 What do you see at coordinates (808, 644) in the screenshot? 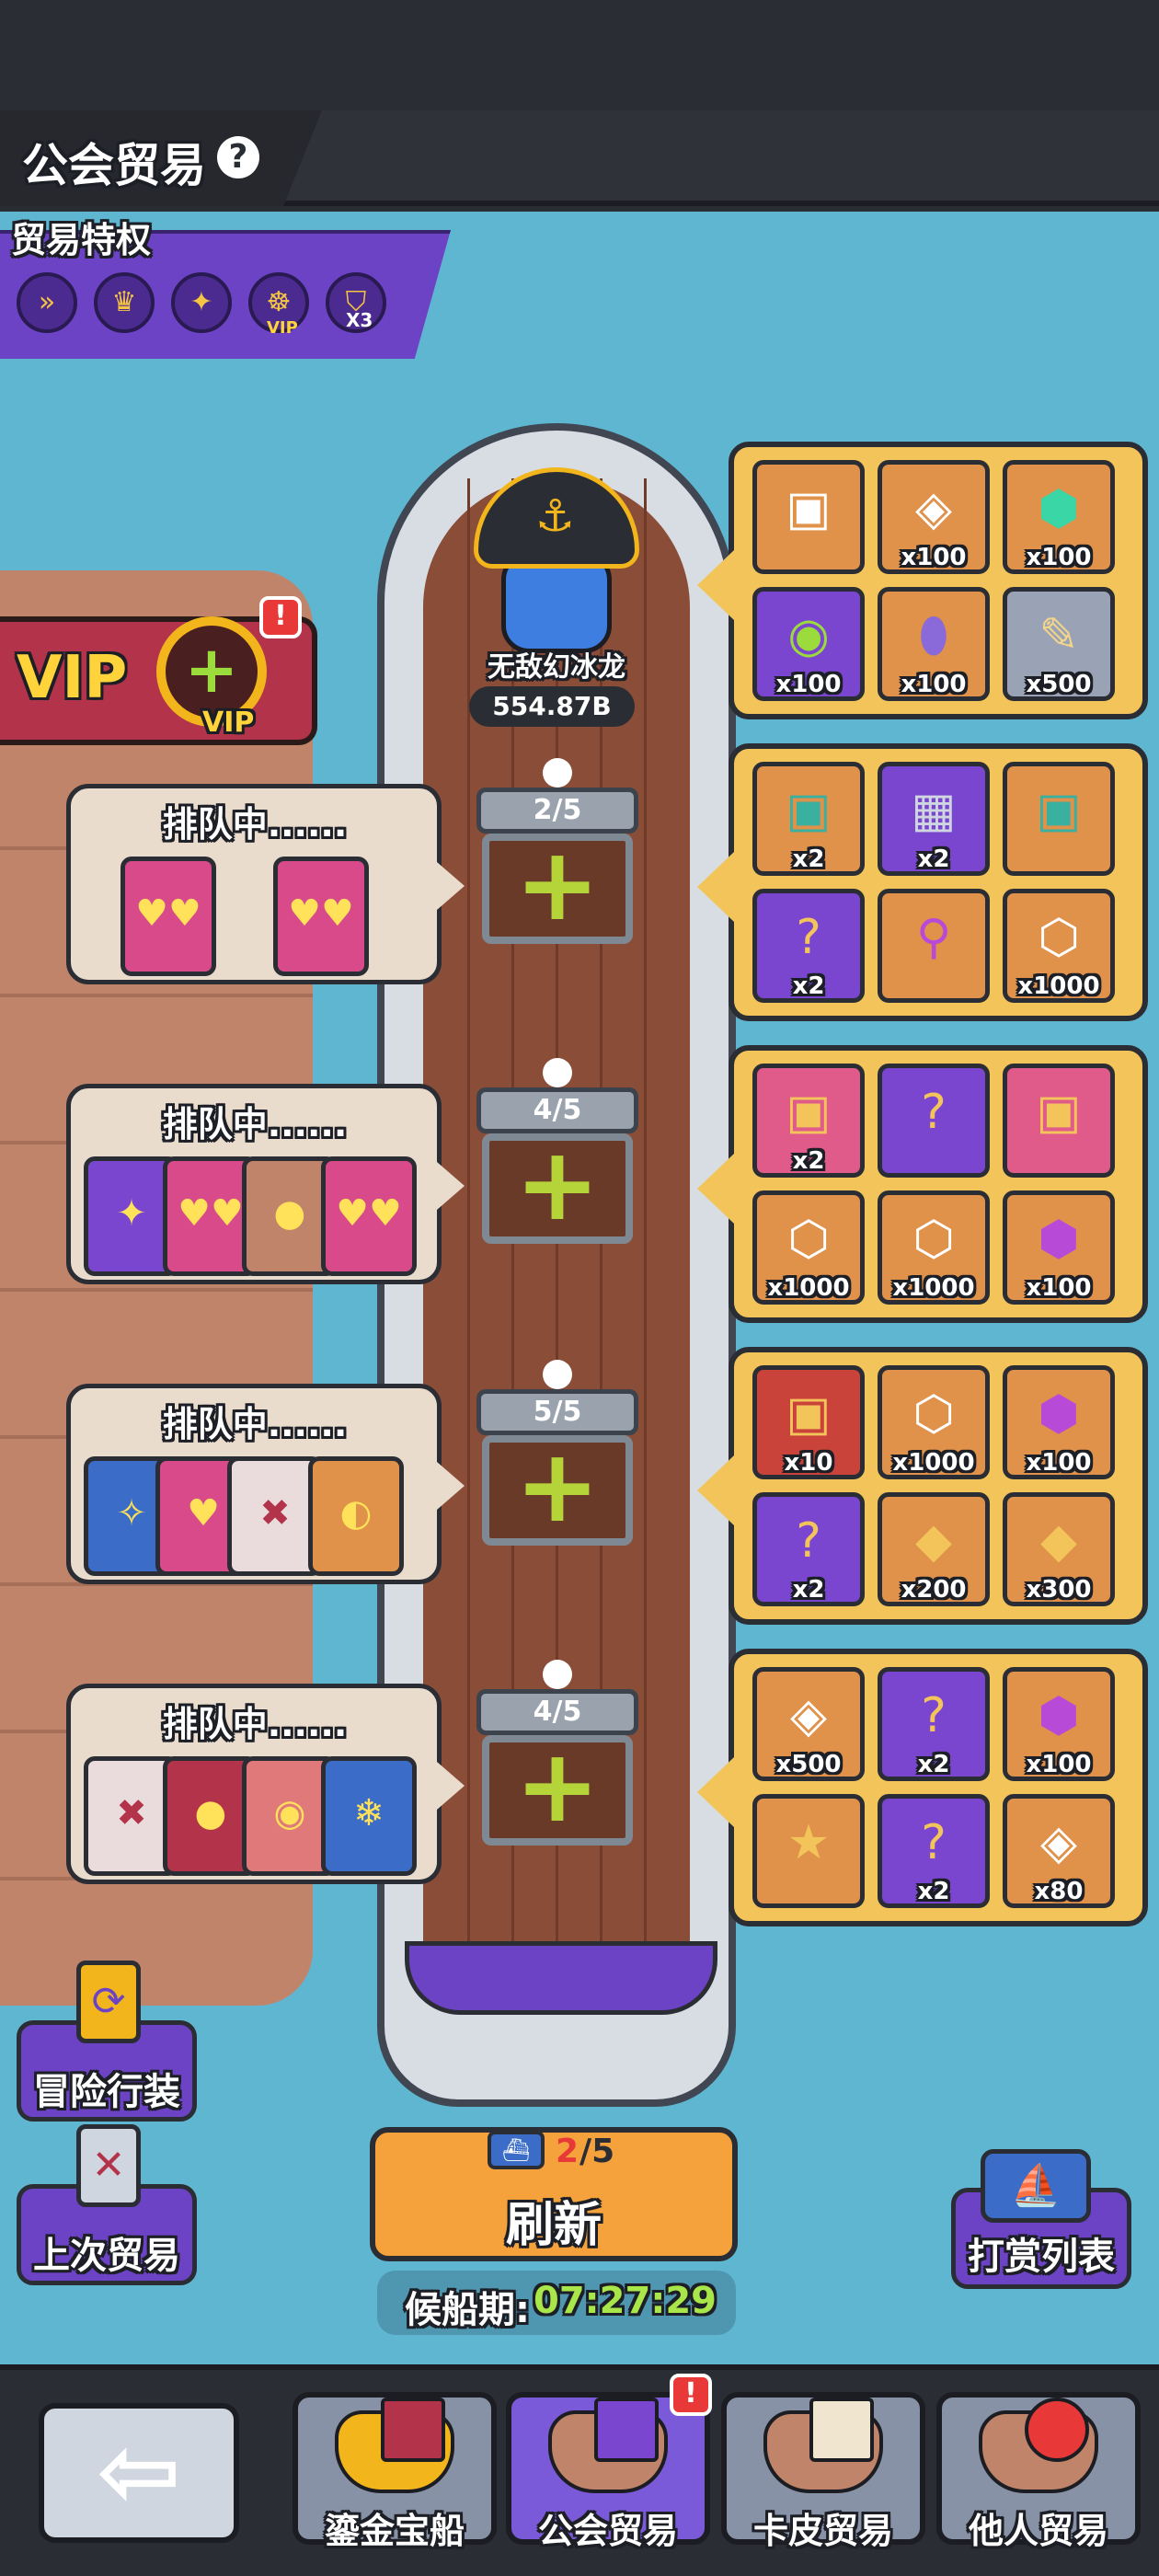
I see `guild-coin-icon: ◉ x100` at bounding box center [808, 644].